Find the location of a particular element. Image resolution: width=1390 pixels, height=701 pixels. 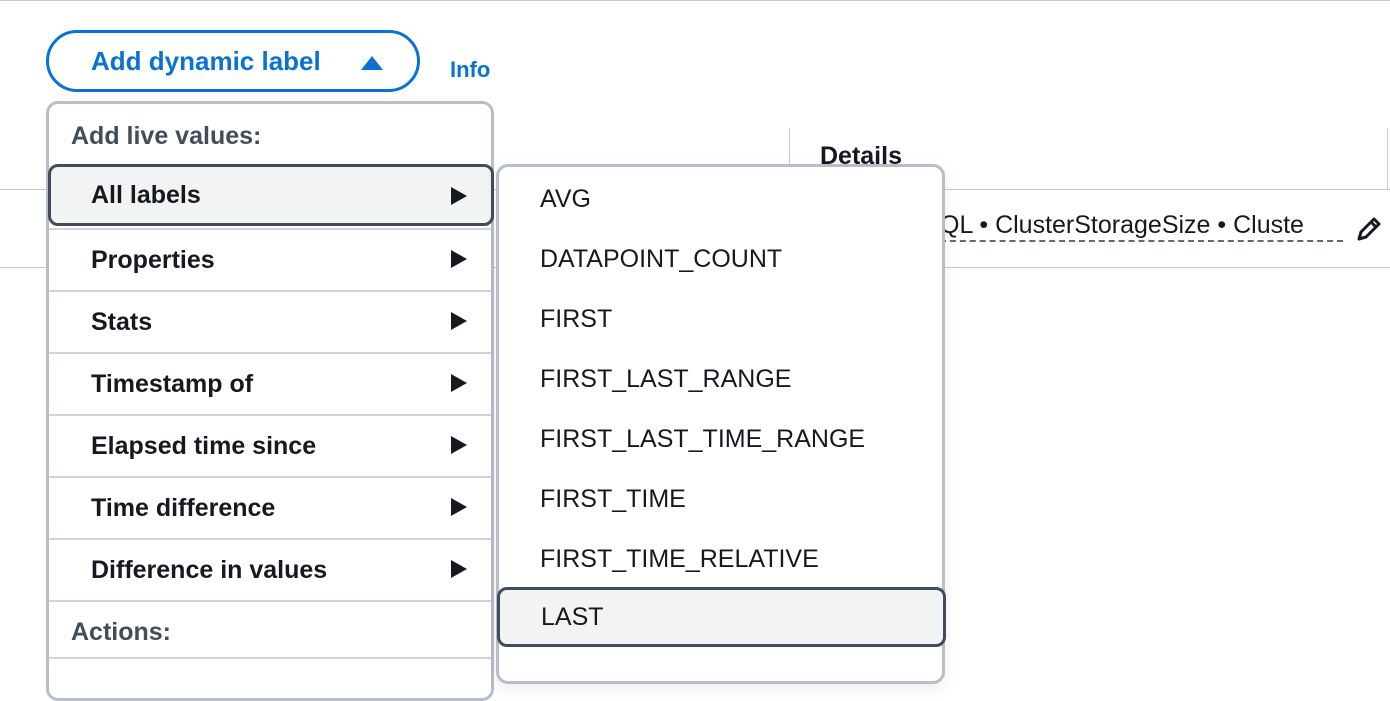

actions-group-label: Actions: is located at coordinates (121, 631).